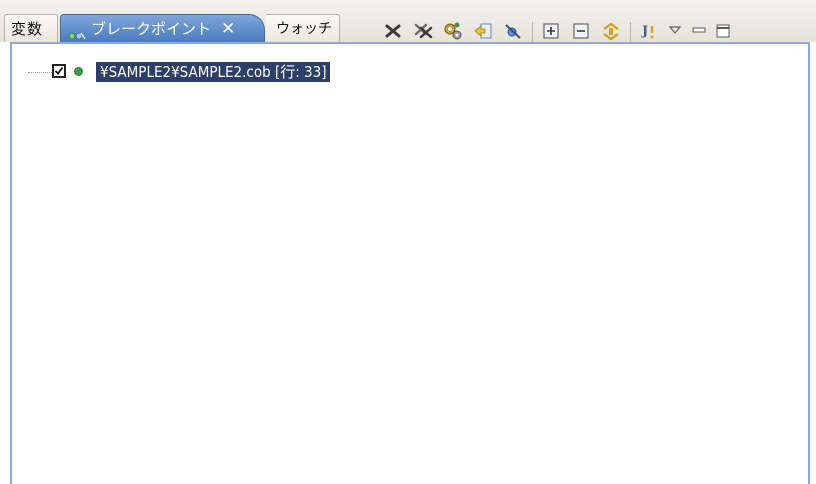  What do you see at coordinates (581, 31) in the screenshot?
I see `collapse-all-icon` at bounding box center [581, 31].